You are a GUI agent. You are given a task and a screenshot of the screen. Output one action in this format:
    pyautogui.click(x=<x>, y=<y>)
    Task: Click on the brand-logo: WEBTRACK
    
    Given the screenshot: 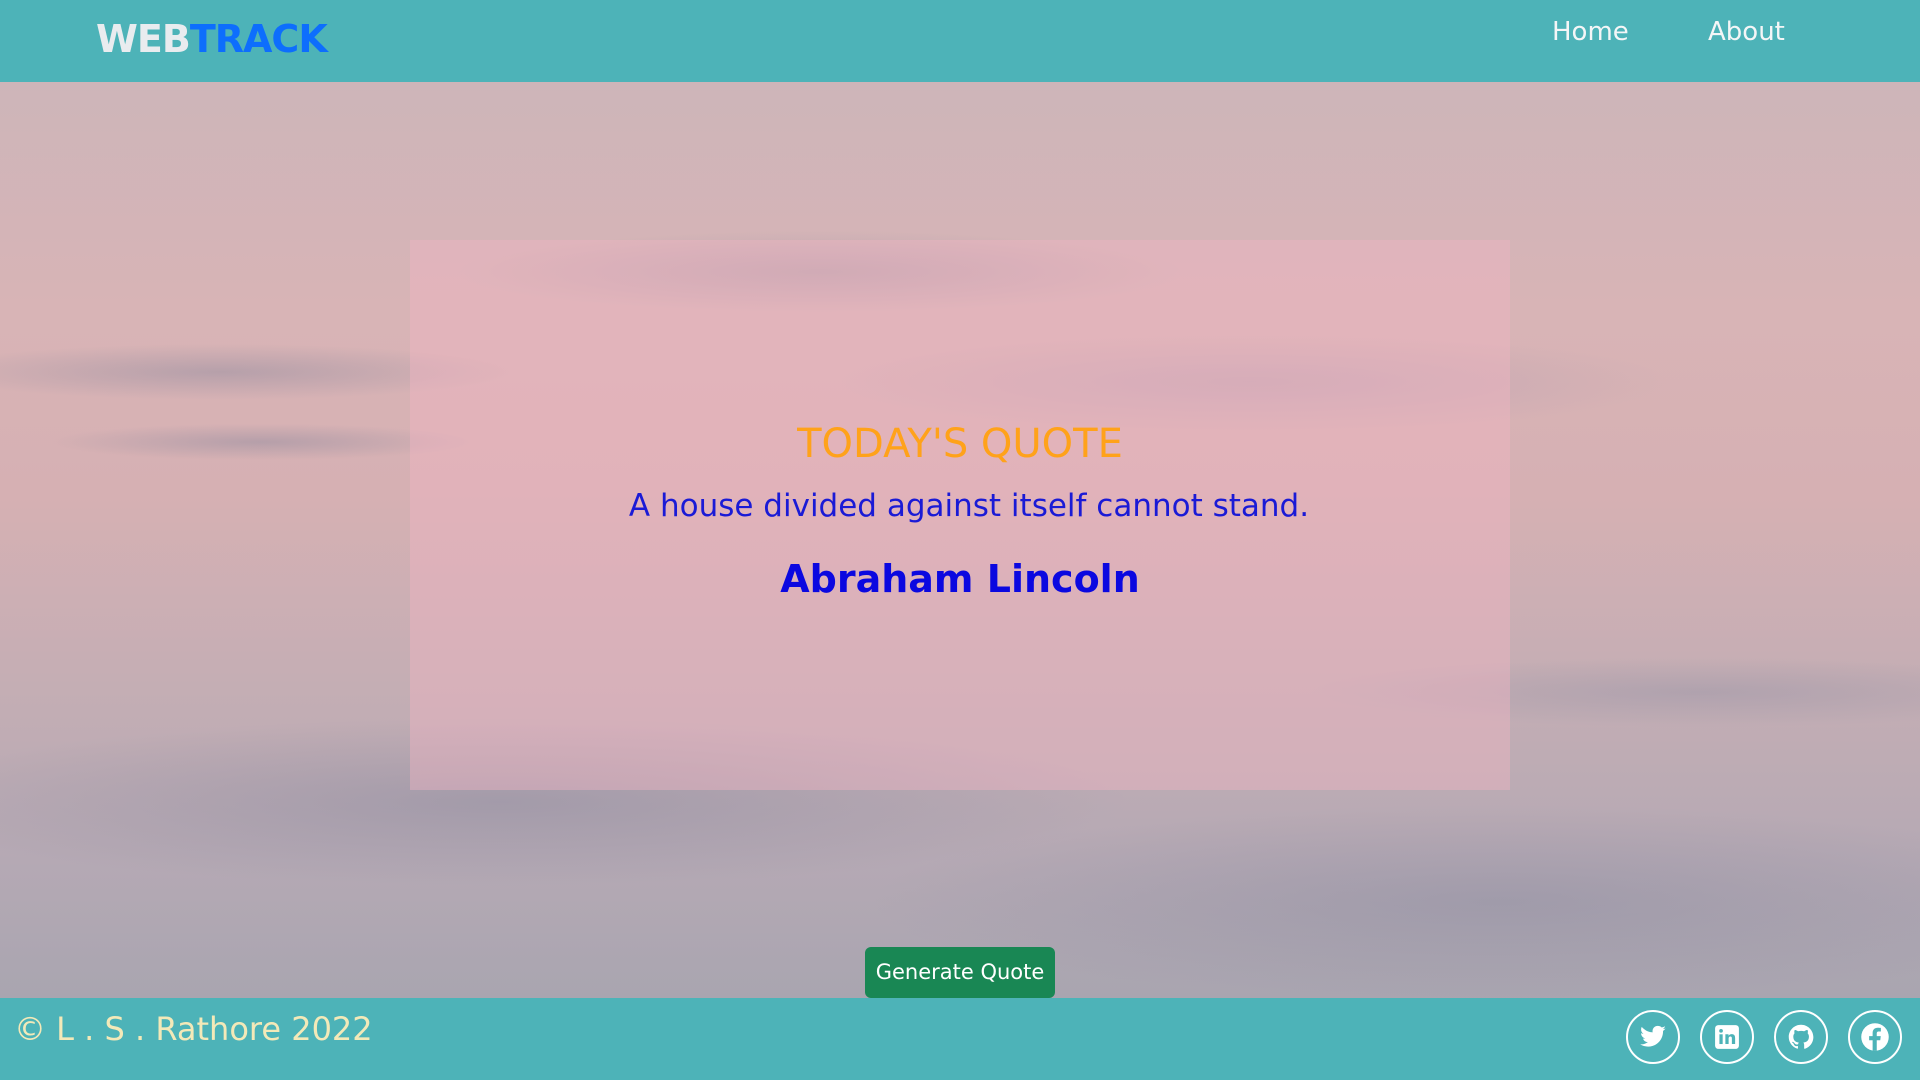 What is the action you would take?
    pyautogui.click(x=212, y=39)
    